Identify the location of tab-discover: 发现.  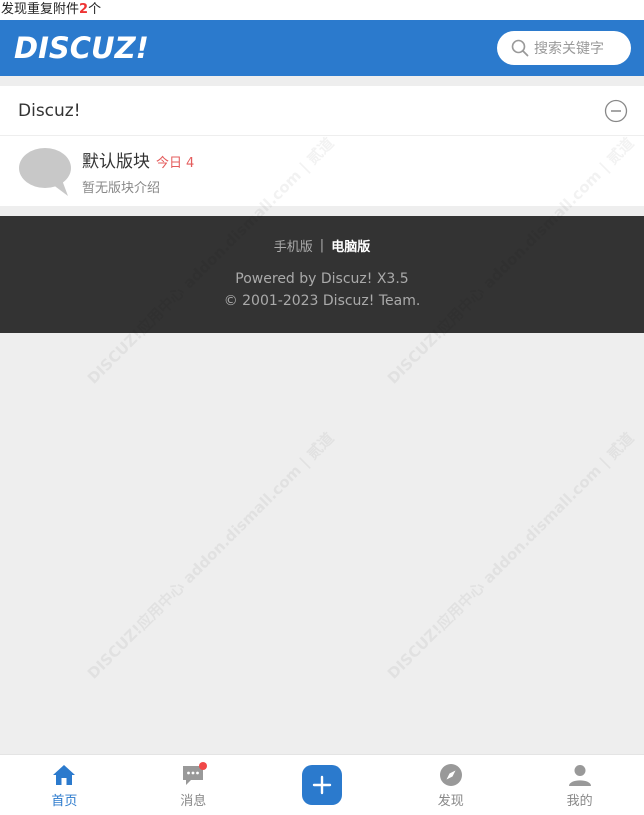
(450, 785).